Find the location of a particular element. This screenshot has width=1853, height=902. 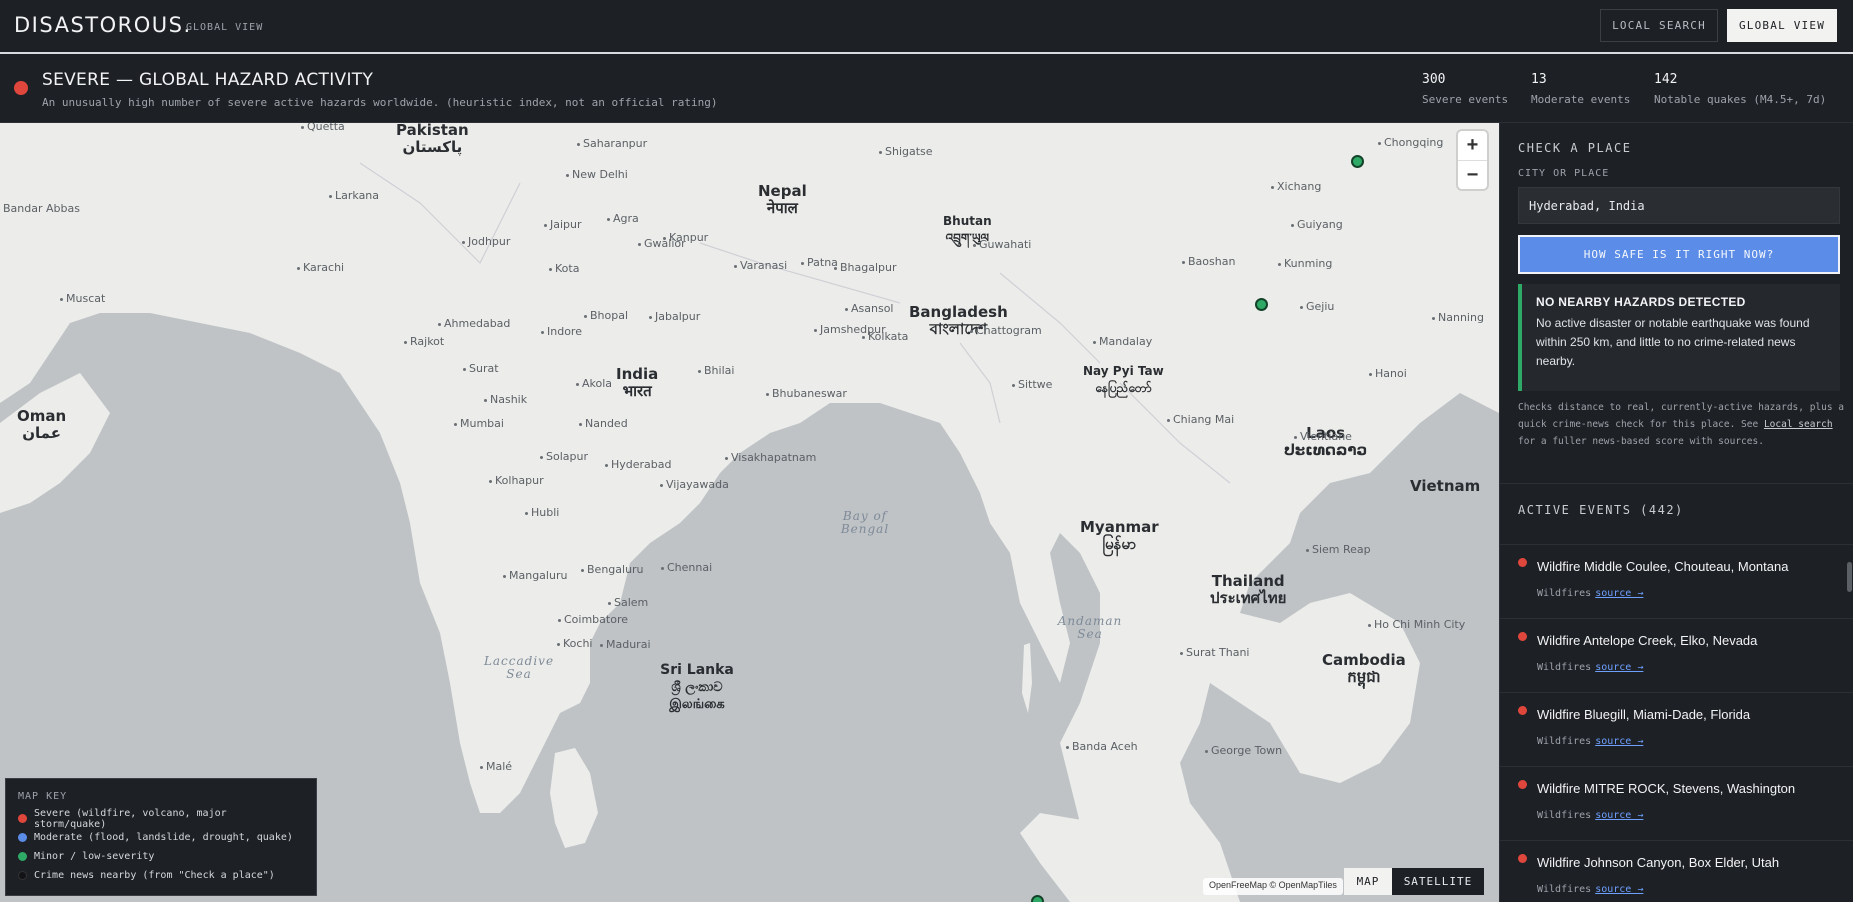

legend-item-crime: Crime news nearby (from "Check a place") is located at coordinates (161, 875).